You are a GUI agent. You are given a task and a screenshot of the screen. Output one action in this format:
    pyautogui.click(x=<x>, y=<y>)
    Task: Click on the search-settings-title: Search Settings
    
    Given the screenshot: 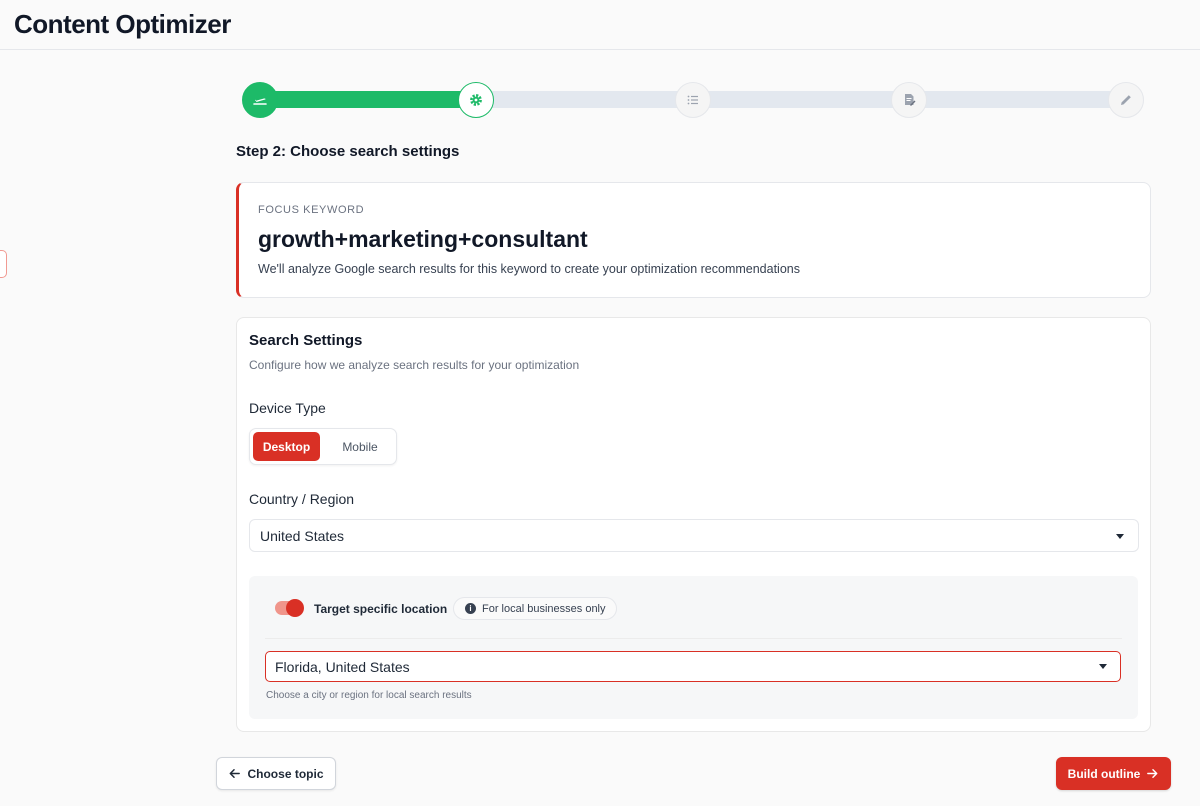 What is the action you would take?
    pyautogui.click(x=306, y=340)
    